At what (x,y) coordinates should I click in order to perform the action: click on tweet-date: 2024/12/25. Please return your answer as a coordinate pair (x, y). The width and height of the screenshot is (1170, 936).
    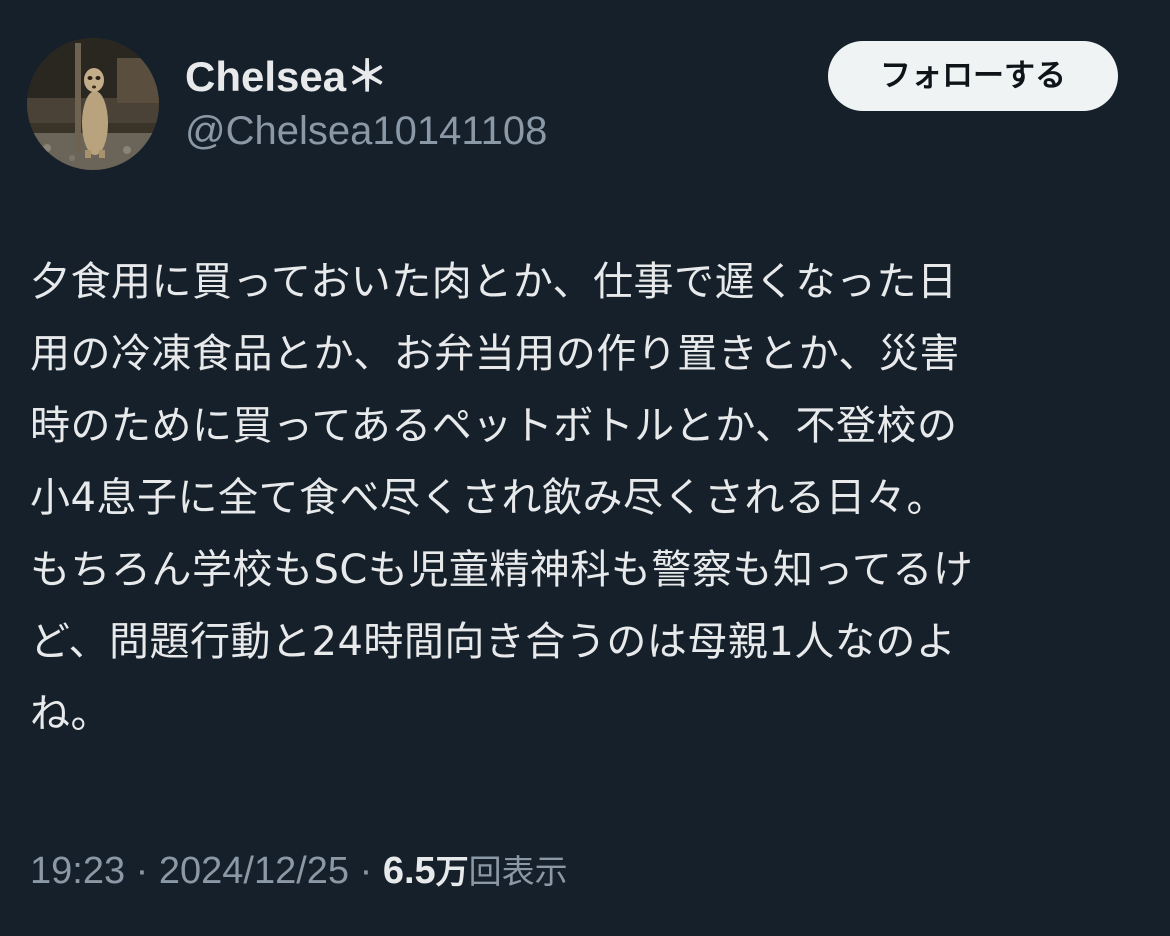
    Looking at the image, I should click on (254, 871).